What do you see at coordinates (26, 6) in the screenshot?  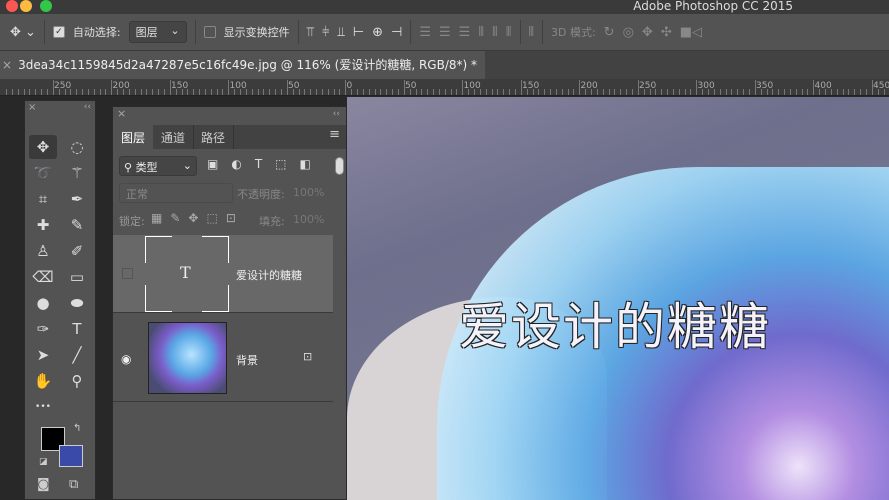 I see `minimize-window-button` at bounding box center [26, 6].